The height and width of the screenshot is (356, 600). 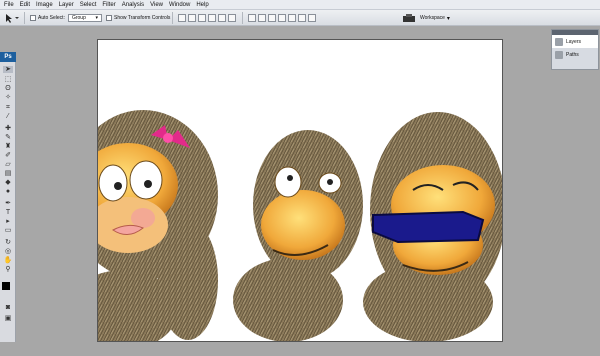 I want to click on panel-tab-layers: Layers, so click(x=575, y=41).